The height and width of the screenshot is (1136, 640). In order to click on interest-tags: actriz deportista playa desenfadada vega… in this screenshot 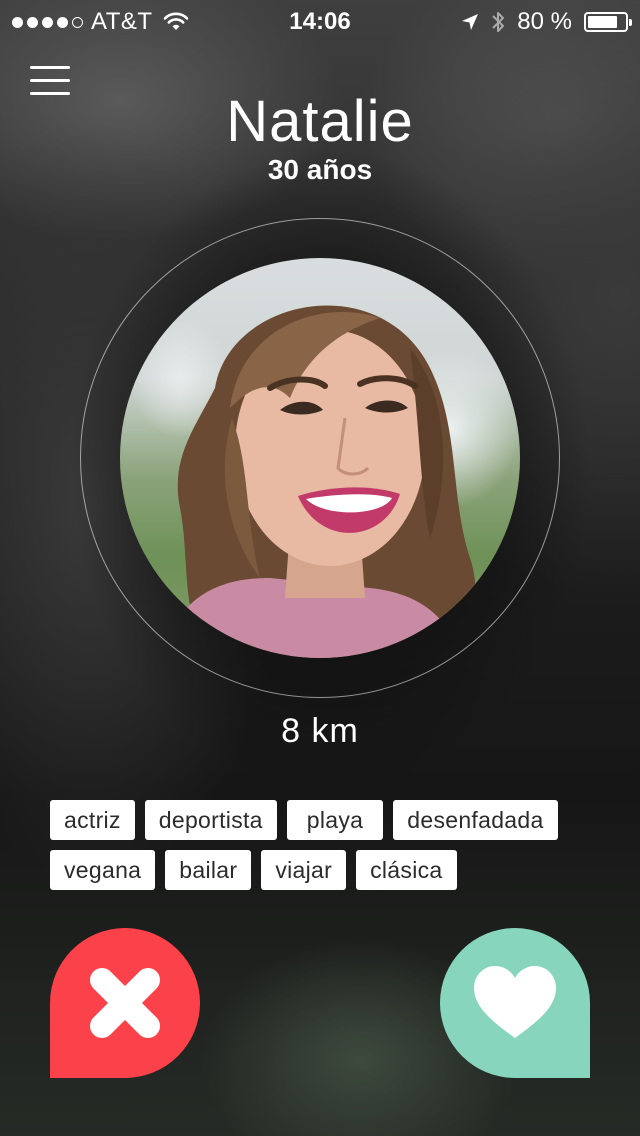, I will do `click(330, 850)`.